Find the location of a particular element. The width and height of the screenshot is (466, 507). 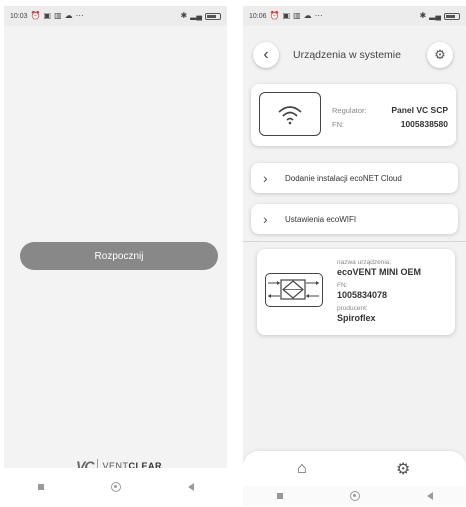

regulator-card: Regulator: Panel VC SCP FN: 1005838580 is located at coordinates (353, 115).